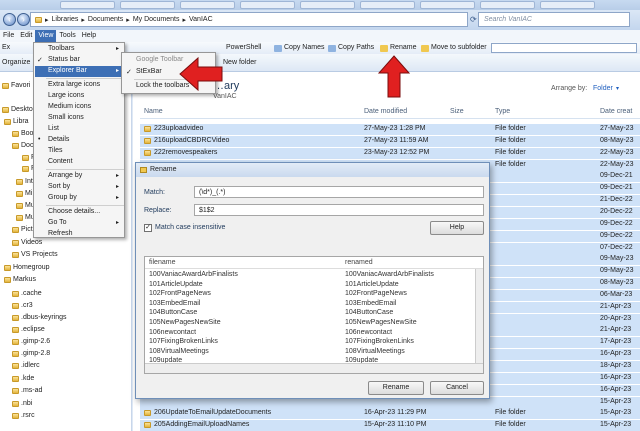 The height and width of the screenshot is (431, 640). Describe the element at coordinates (23, 19) in the screenshot. I see `forward-button: ›` at that location.